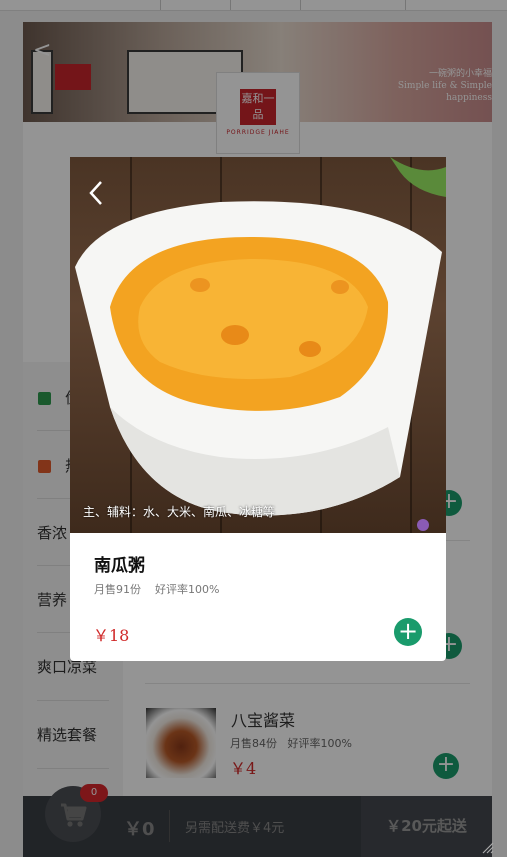 The height and width of the screenshot is (857, 507). Describe the element at coordinates (111, 635) in the screenshot. I see `popup-dish-price: ￥18` at that location.